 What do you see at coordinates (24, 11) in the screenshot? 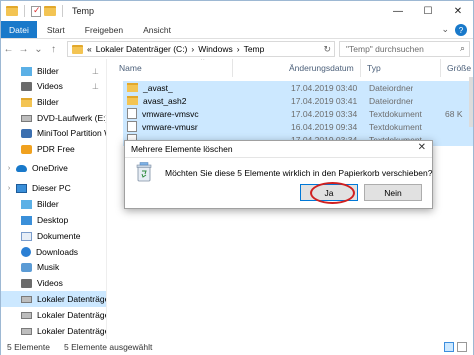
I see `divider` at bounding box center [24, 11].